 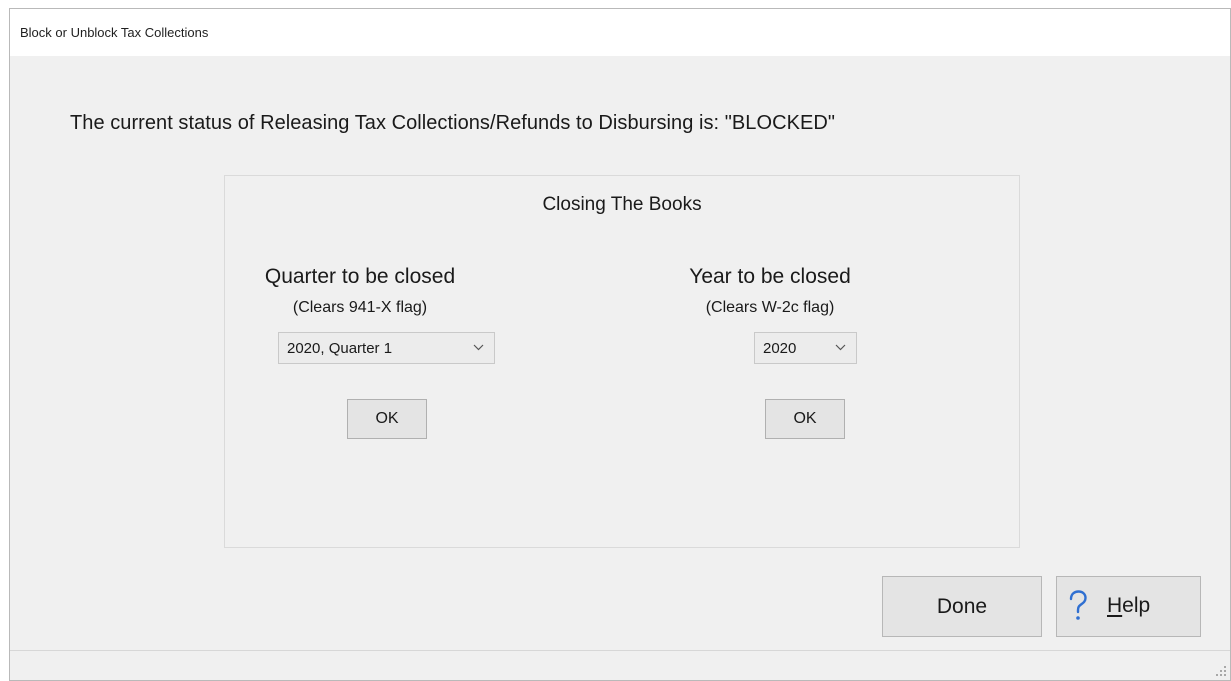 What do you see at coordinates (780, 348) in the screenshot?
I see `year-select-value: 2020` at bounding box center [780, 348].